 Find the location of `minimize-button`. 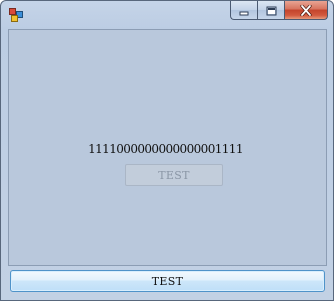

minimize-button is located at coordinates (243, 10).